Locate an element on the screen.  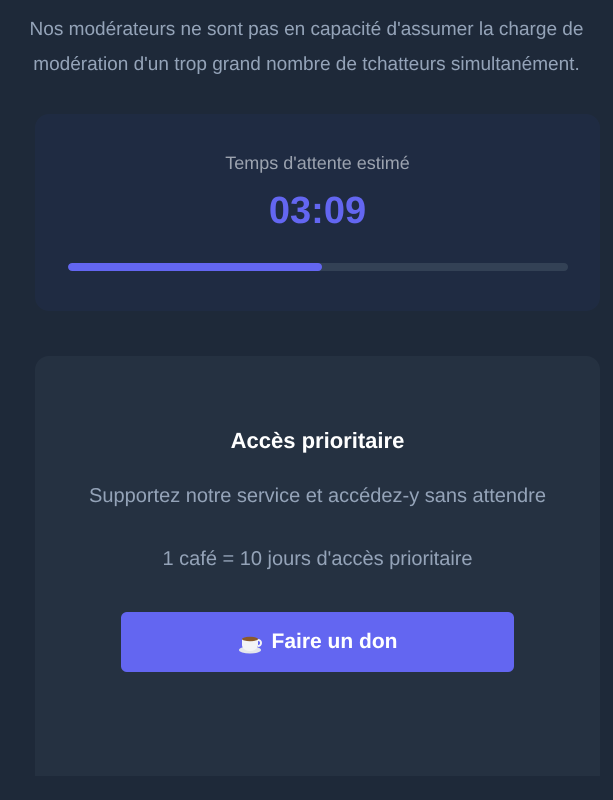
wait-label: Temps d'attente estimé is located at coordinates (317, 163).